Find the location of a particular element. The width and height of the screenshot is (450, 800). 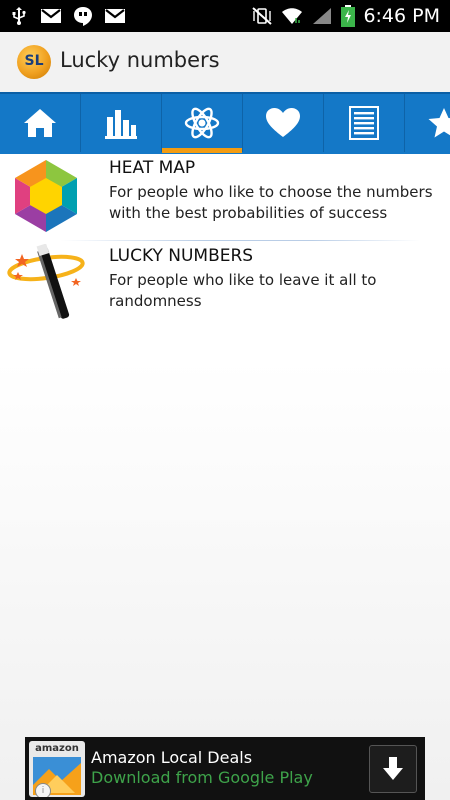

ad-subtitle: Download from Google Play is located at coordinates (202, 777).